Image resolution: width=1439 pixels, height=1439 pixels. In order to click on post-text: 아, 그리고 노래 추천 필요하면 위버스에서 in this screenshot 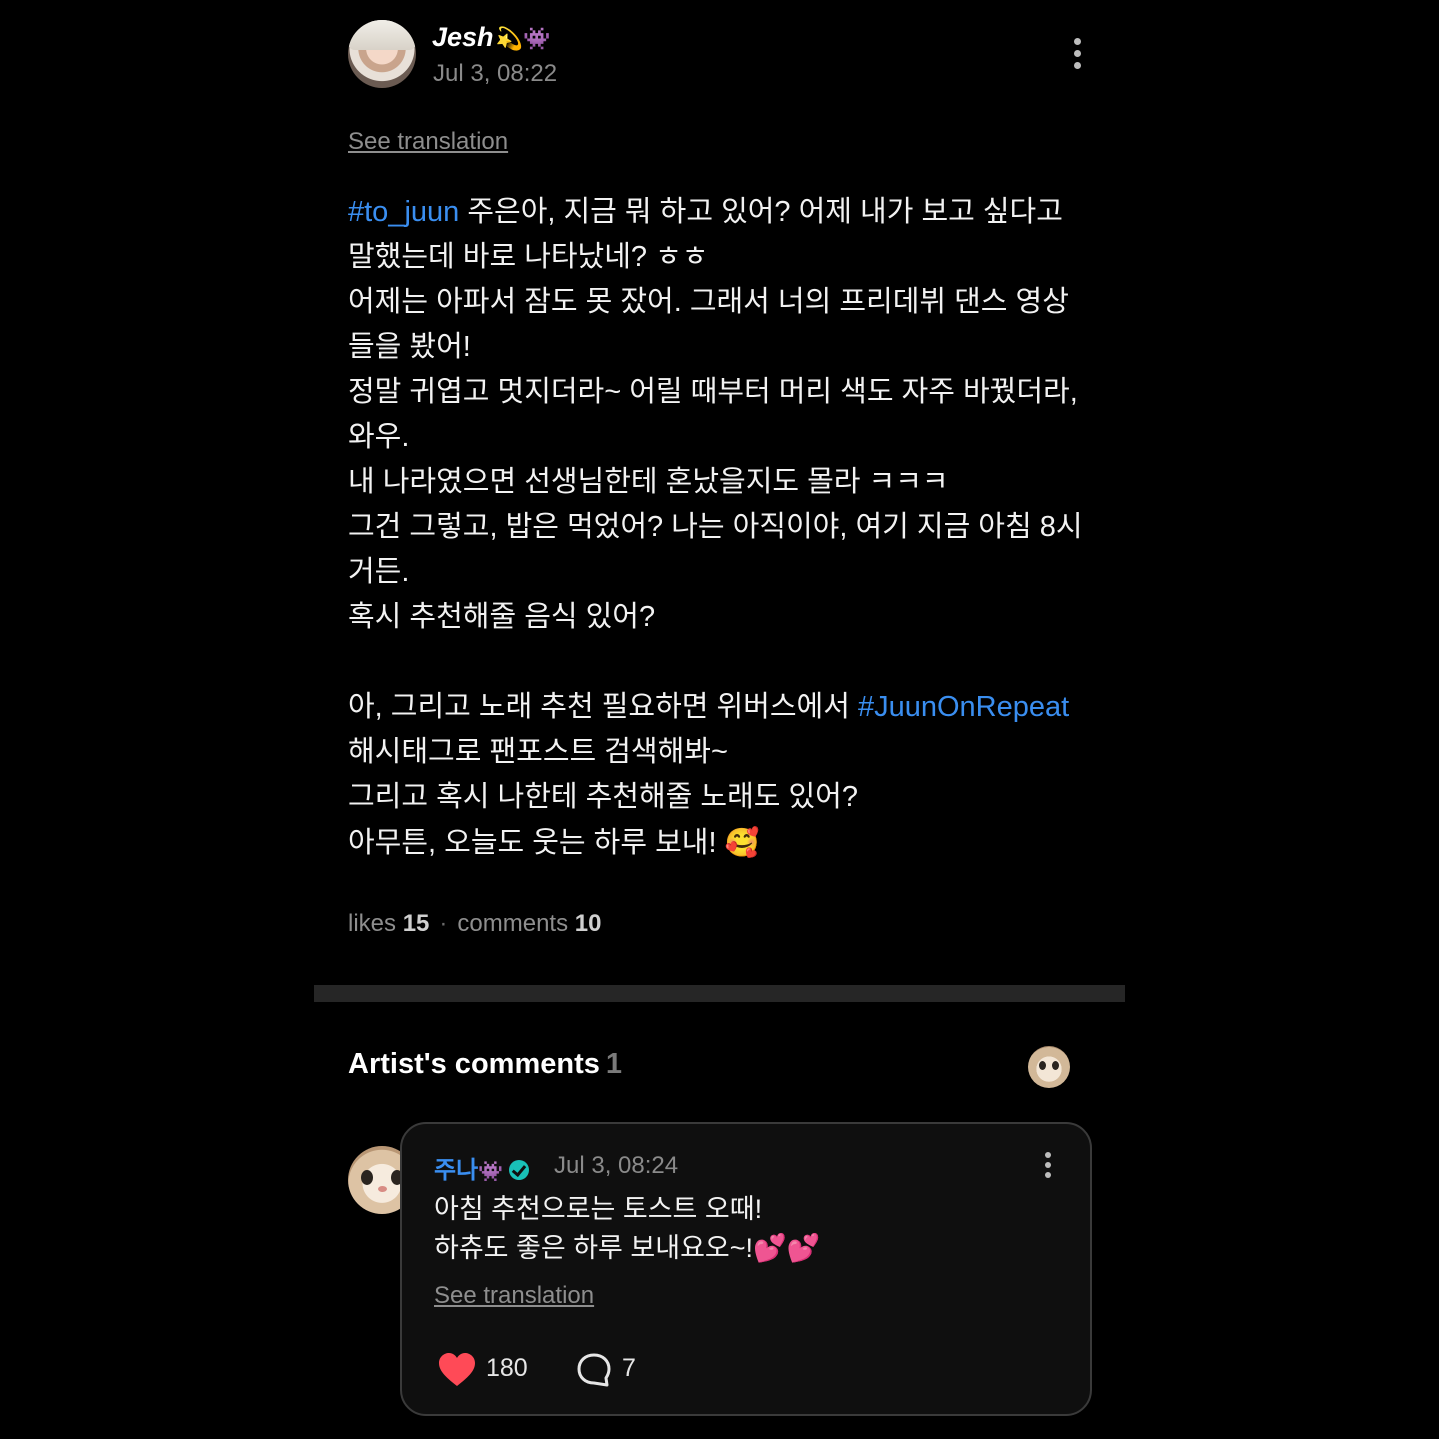, I will do `click(603, 707)`.